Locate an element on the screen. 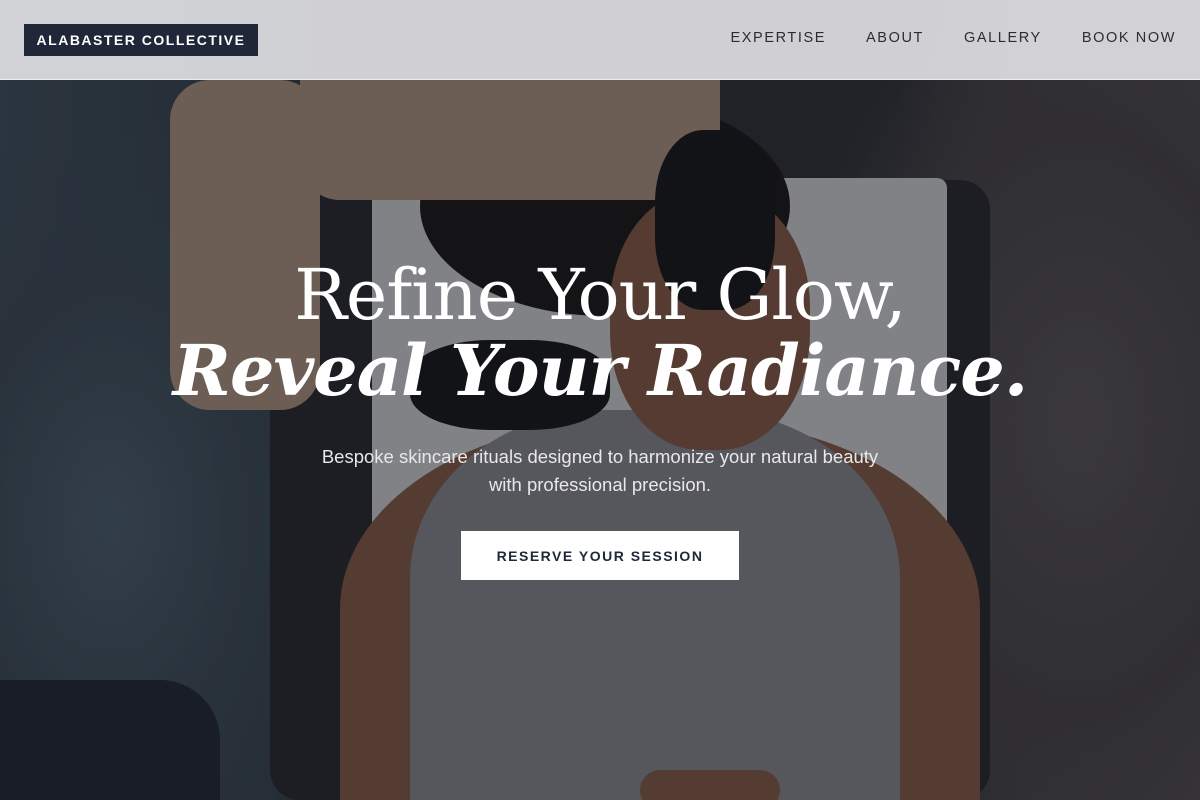  main-nav: EXPERTISE ABOUT GALLERY BOOK NOW is located at coordinates (954, 38).